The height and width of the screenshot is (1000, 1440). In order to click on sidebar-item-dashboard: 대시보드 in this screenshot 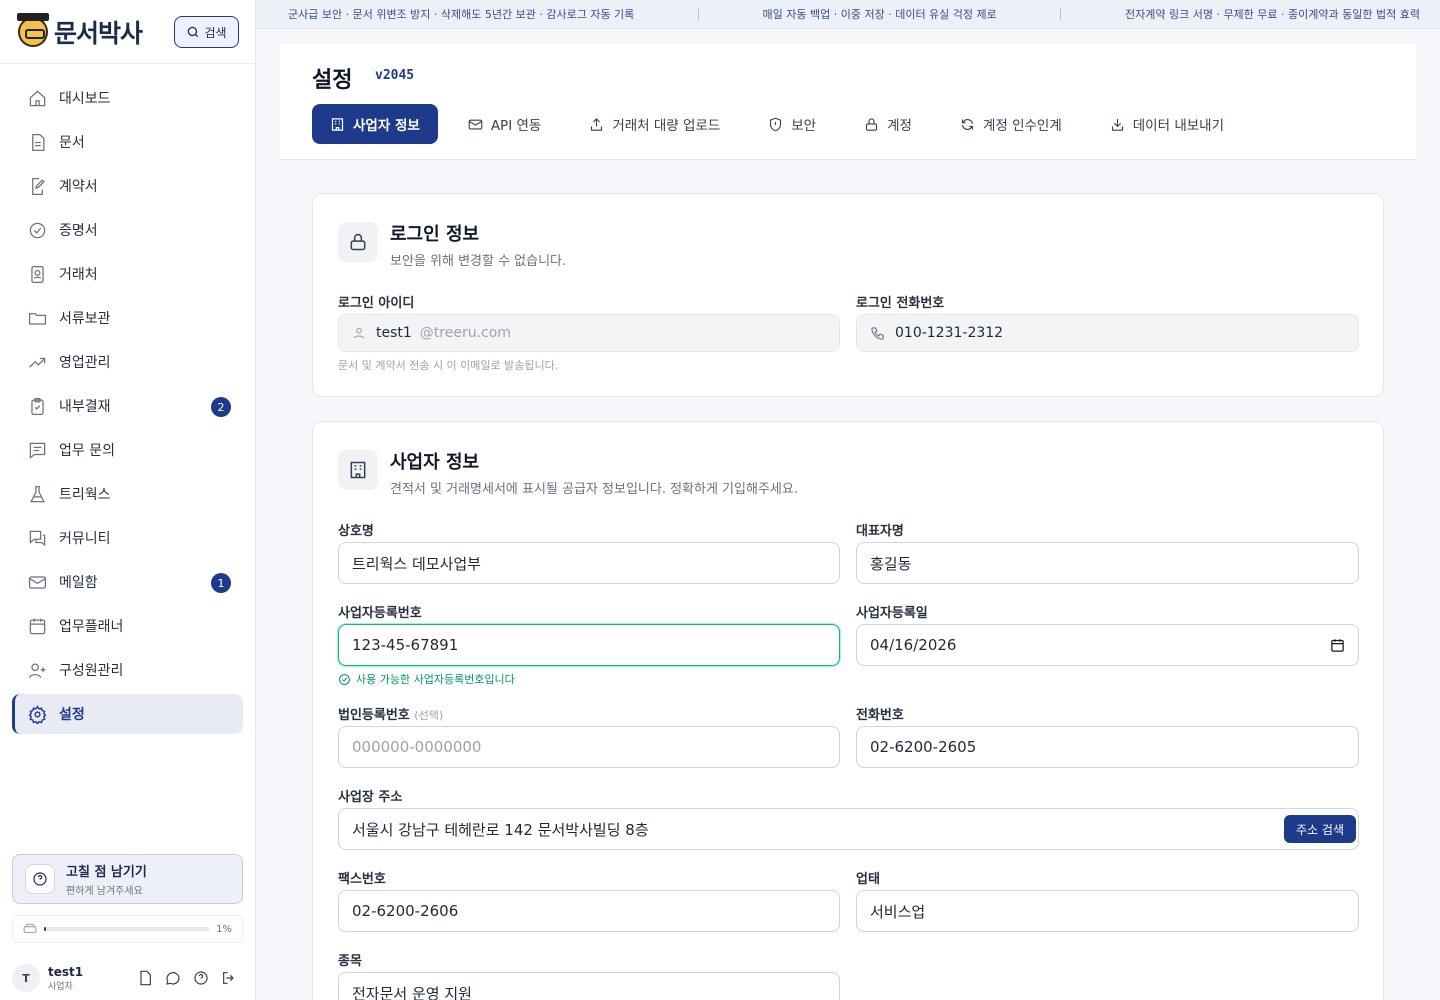, I will do `click(127, 98)`.